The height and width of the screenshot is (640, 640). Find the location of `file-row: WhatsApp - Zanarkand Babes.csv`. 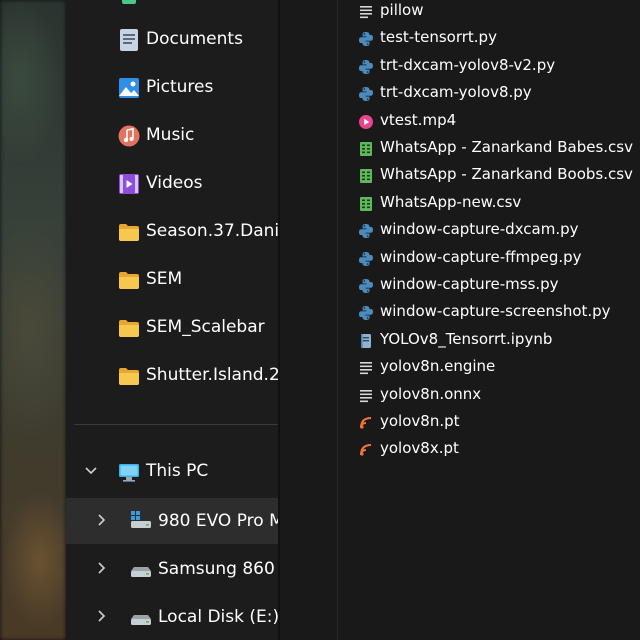

file-row: WhatsApp - Zanarkand Babes.csv is located at coordinates (499, 149).